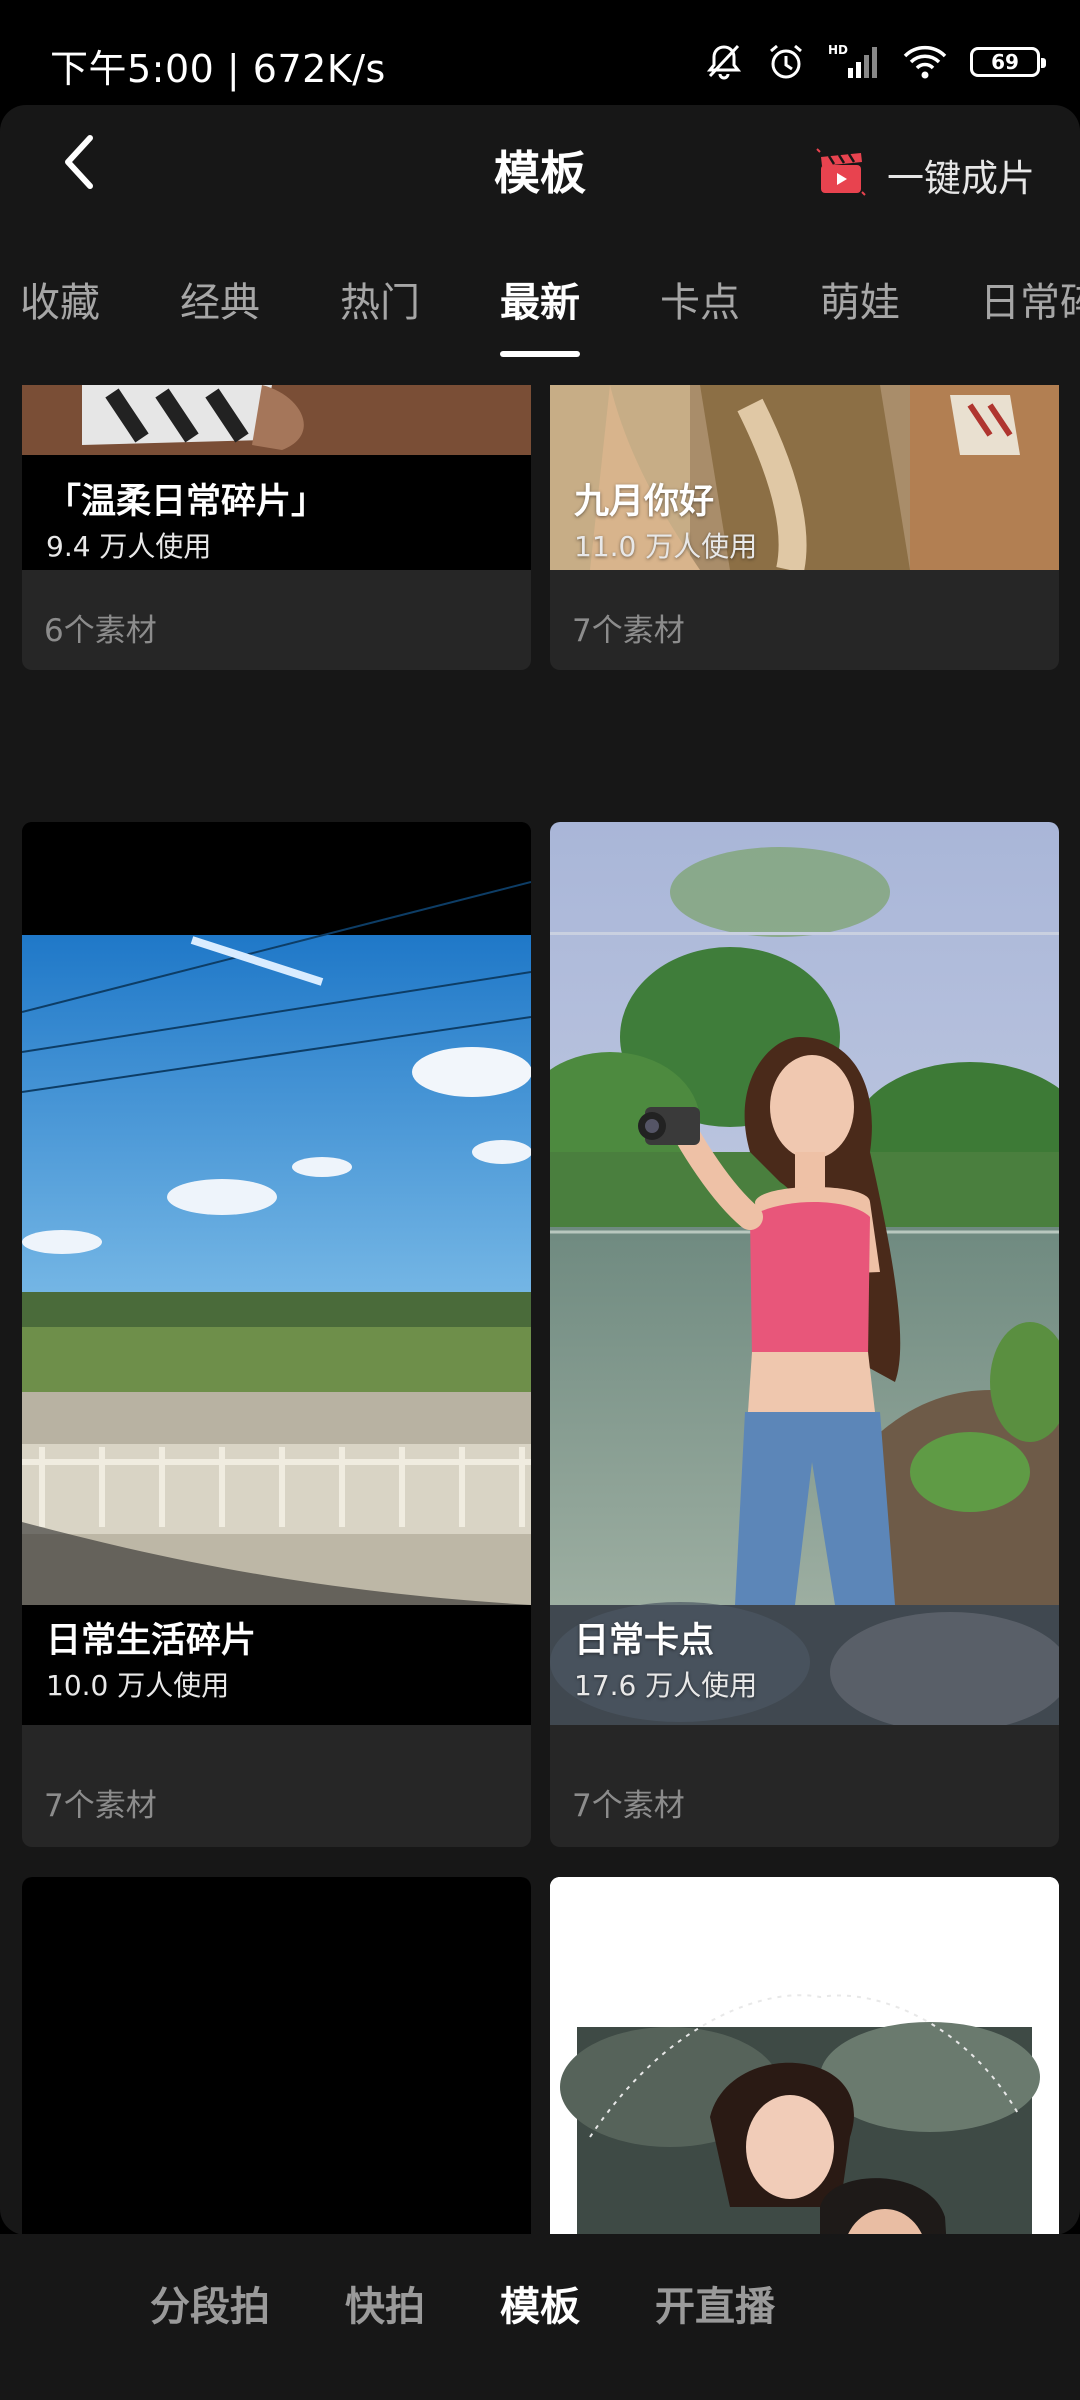  What do you see at coordinates (1030, 303) in the screenshot?
I see `tab-label: 日常碎` at bounding box center [1030, 303].